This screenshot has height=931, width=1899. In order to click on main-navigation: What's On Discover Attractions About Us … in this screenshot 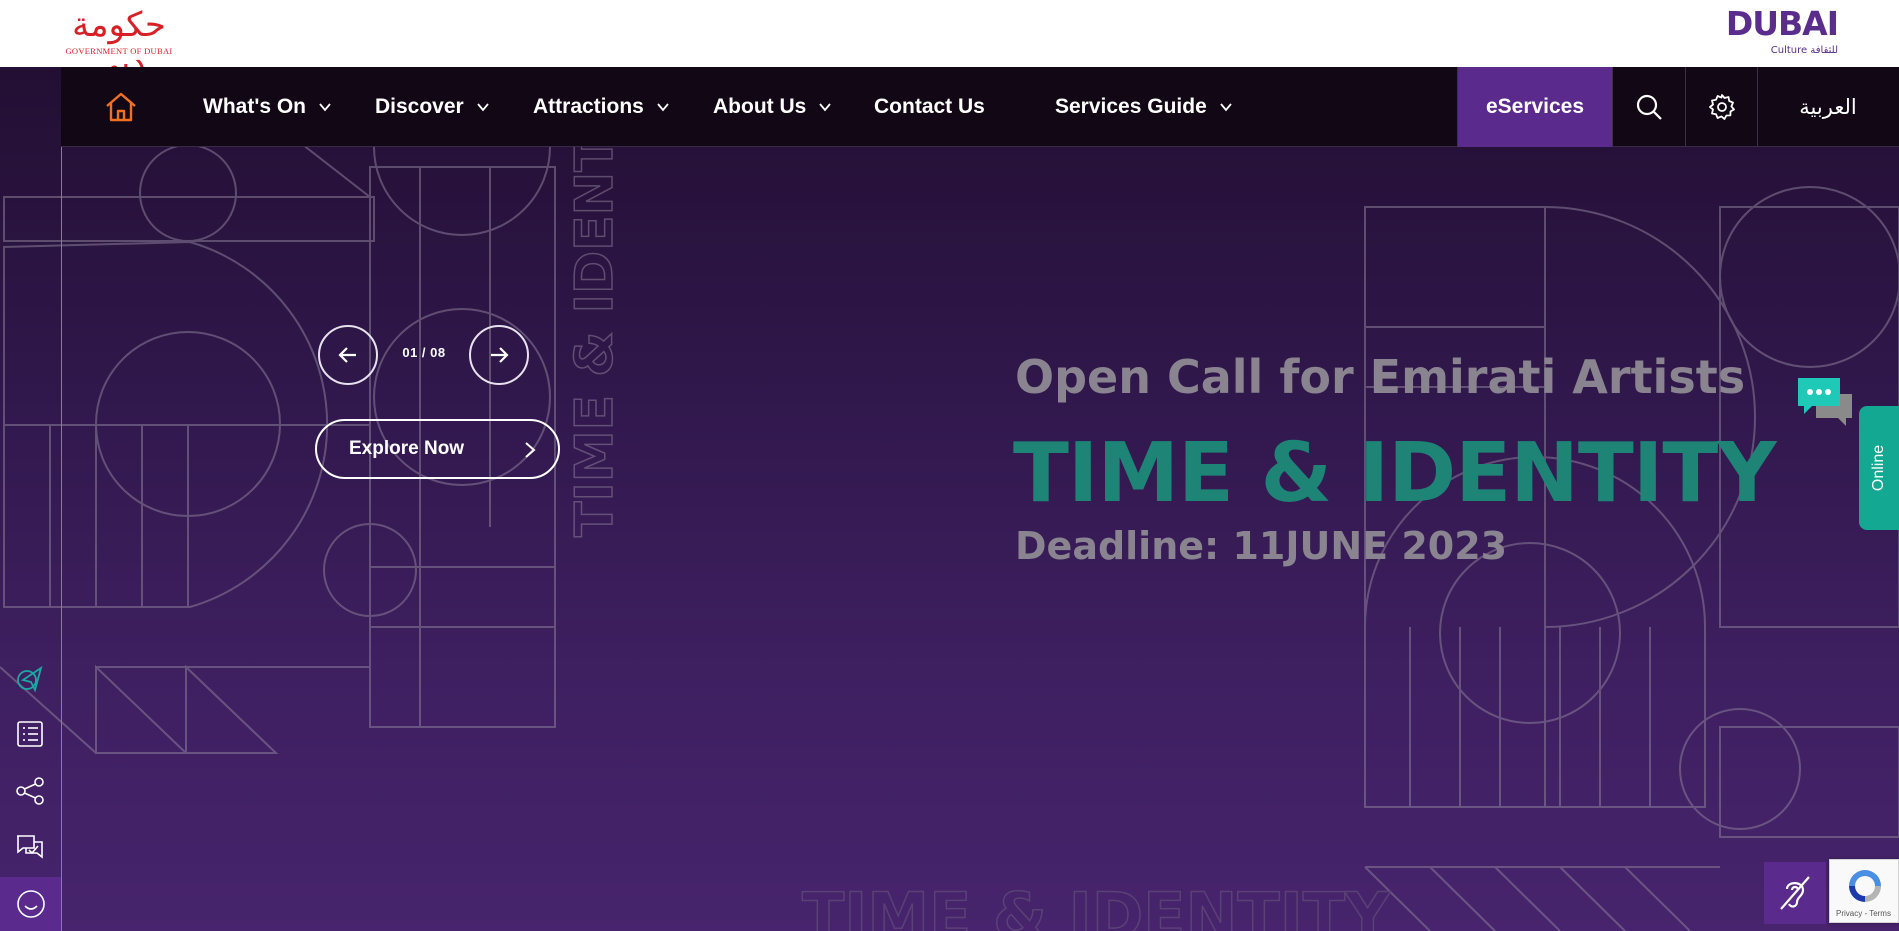, I will do `click(980, 107)`.